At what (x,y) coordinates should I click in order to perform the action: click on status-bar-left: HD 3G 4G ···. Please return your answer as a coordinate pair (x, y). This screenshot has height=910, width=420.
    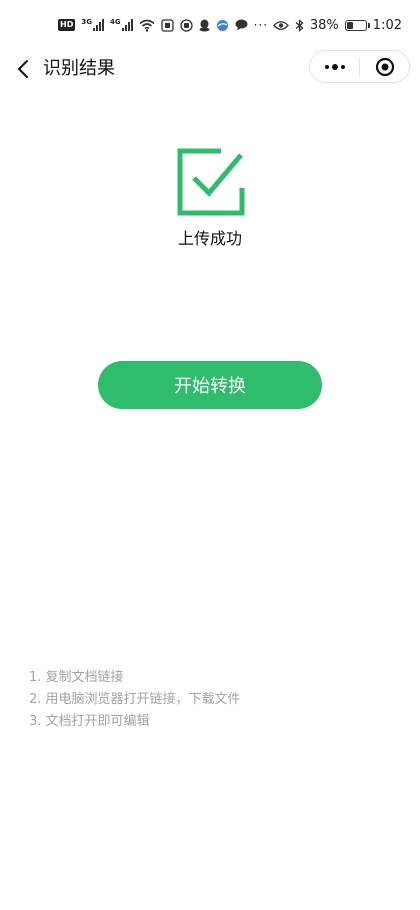
    Looking at the image, I should click on (163, 25).